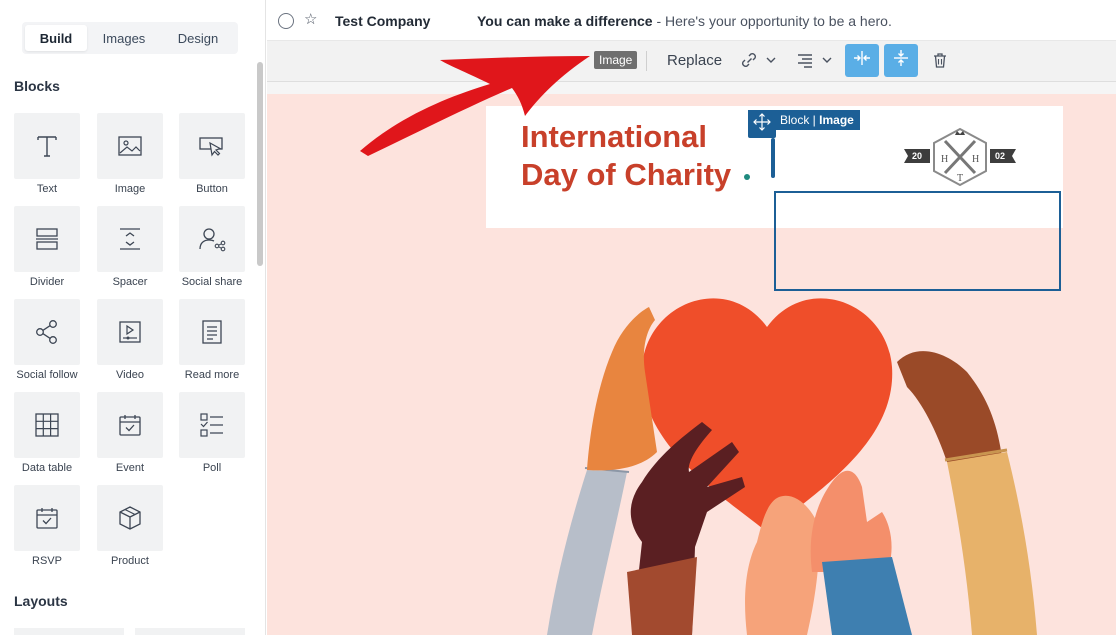 The height and width of the screenshot is (635, 1116). I want to click on align-right-icon, so click(805, 62).